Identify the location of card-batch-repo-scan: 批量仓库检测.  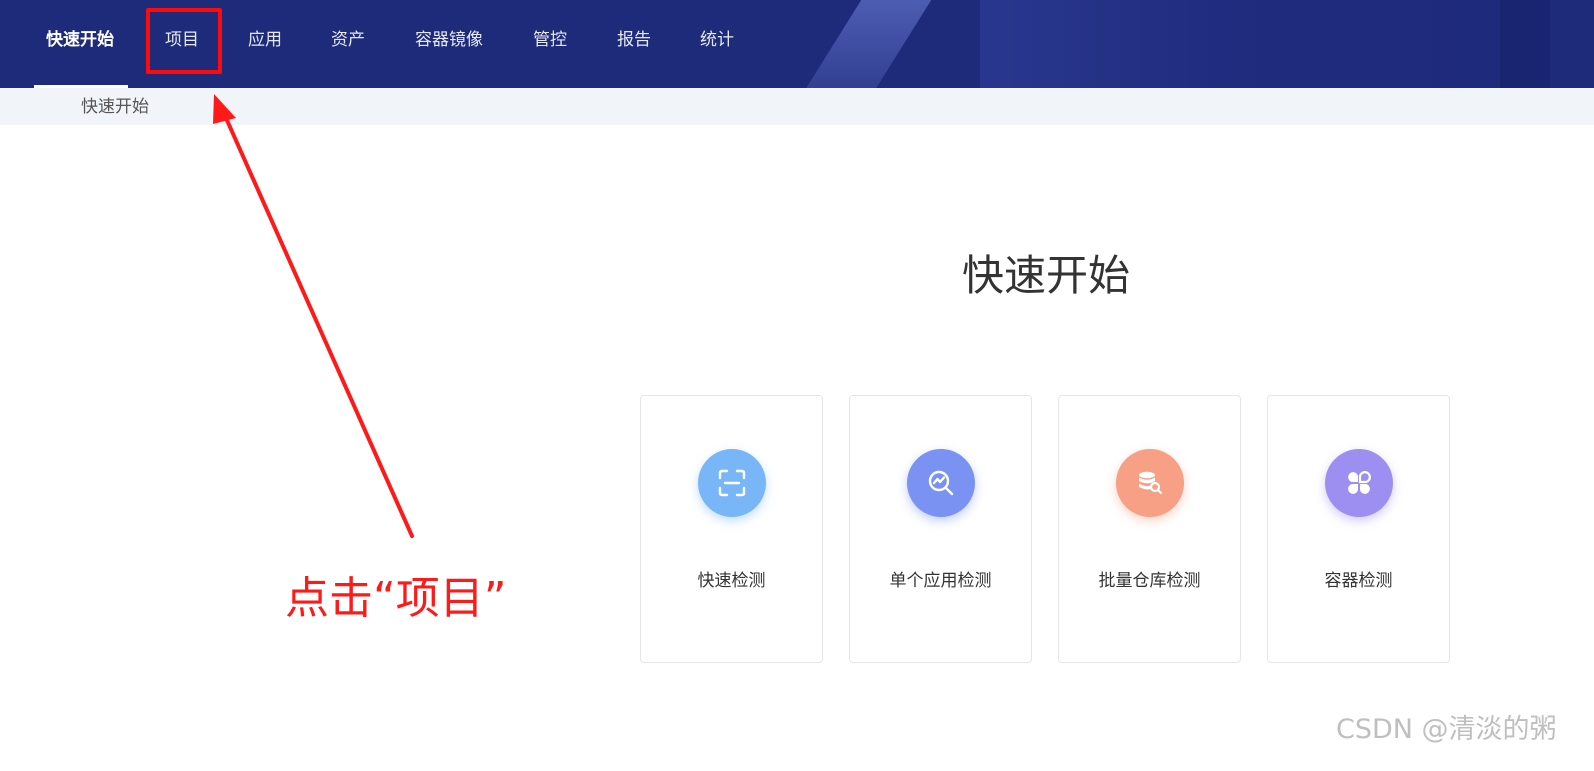
(1149, 529).